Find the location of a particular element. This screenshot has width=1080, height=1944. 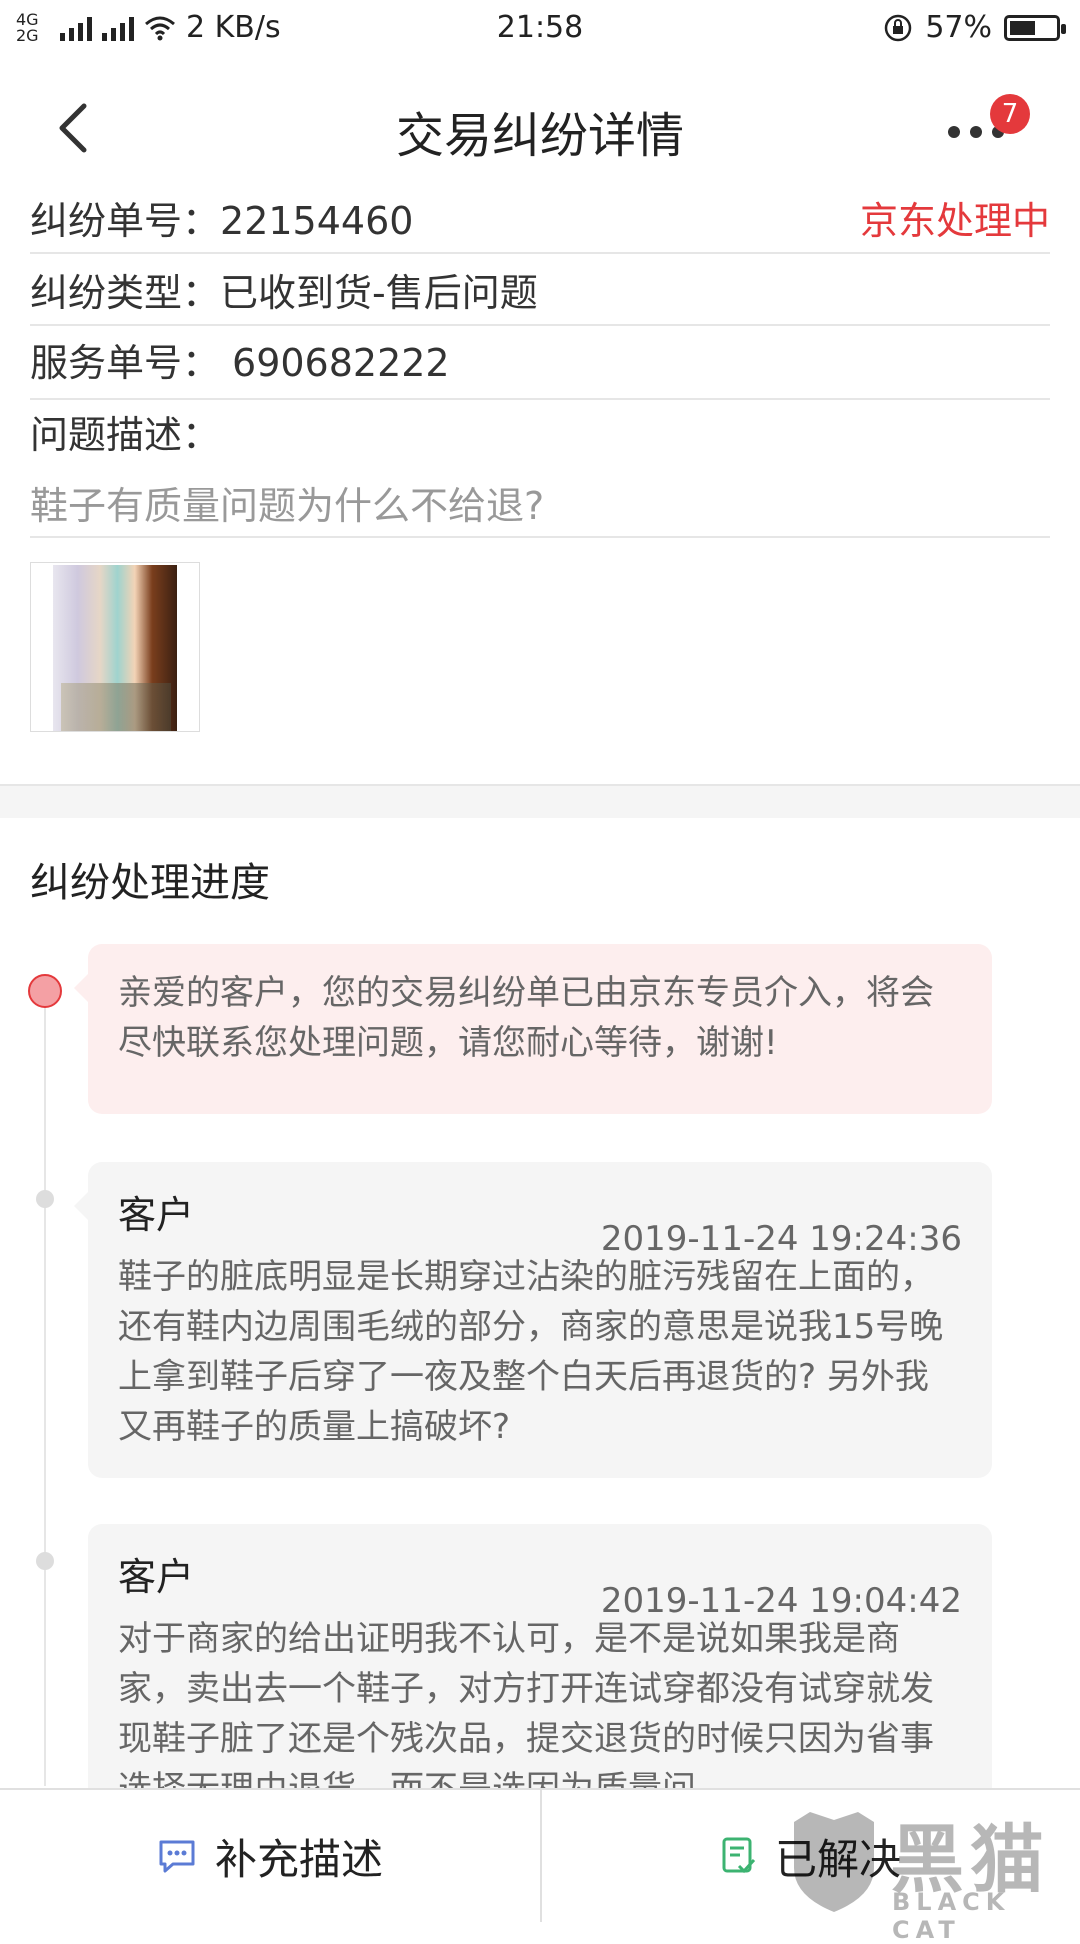

rotation-lock-icon is located at coordinates (898, 27).